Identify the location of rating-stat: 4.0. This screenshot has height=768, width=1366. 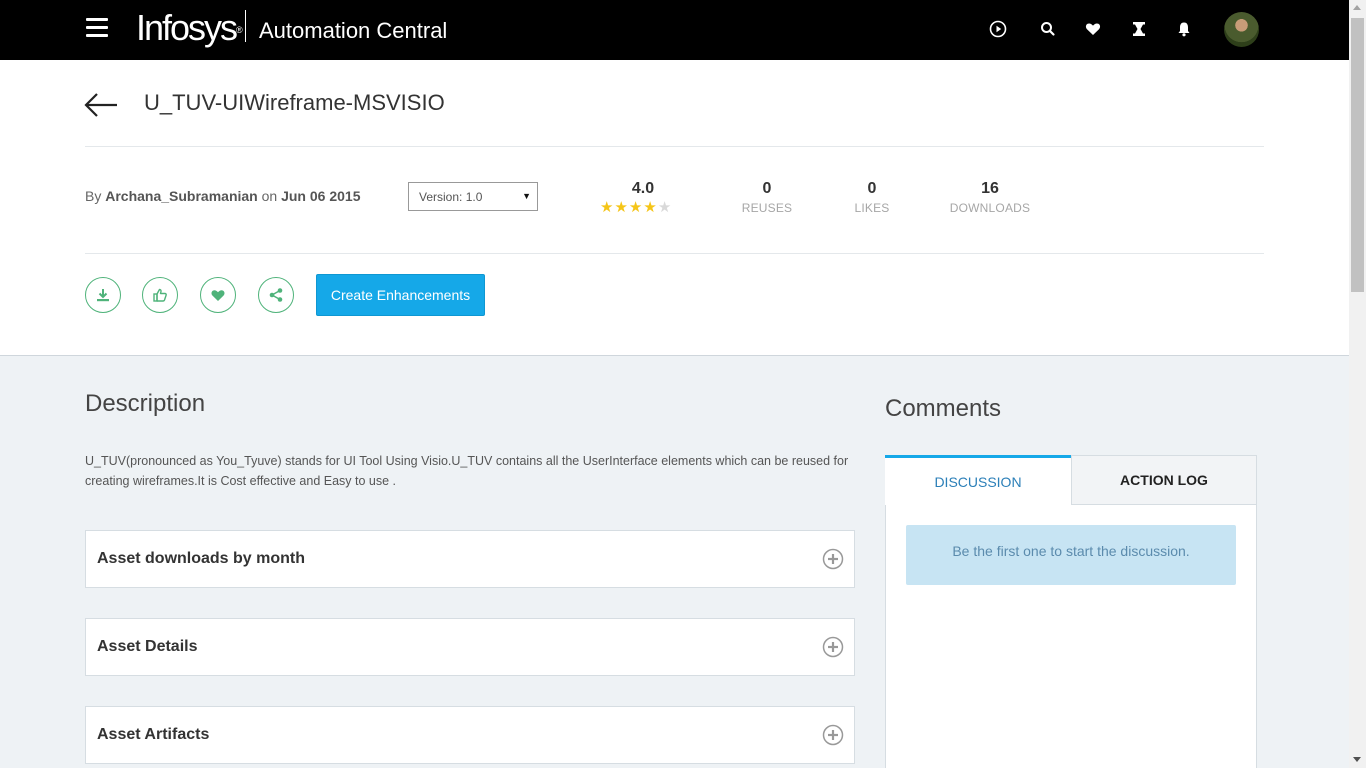
(643, 189).